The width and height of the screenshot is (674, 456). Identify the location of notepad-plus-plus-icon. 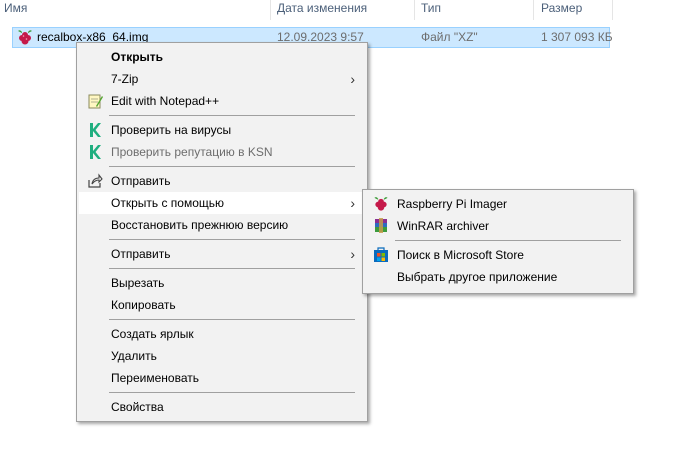
(95, 101).